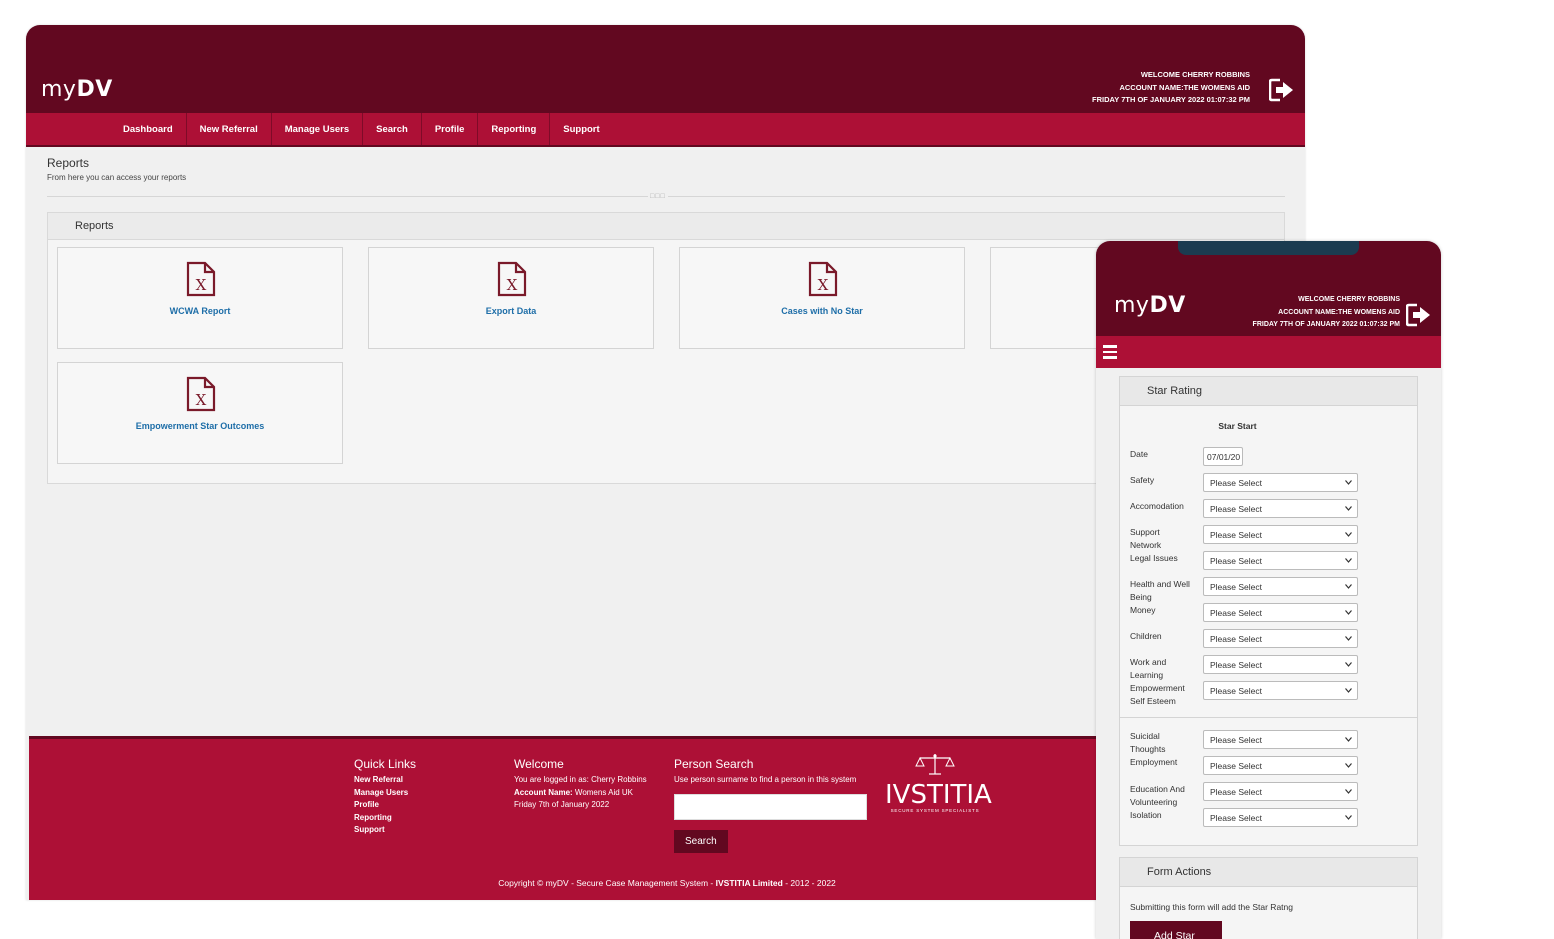  Describe the element at coordinates (511, 298) in the screenshot. I see `report-tile-export: X Export Data` at that location.